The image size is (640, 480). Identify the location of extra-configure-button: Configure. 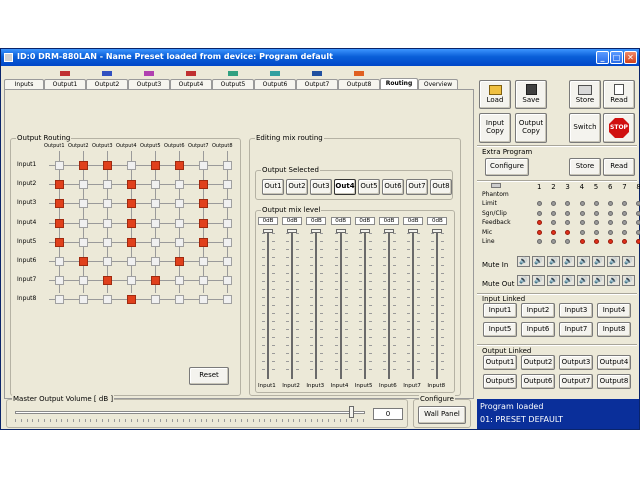
(507, 167).